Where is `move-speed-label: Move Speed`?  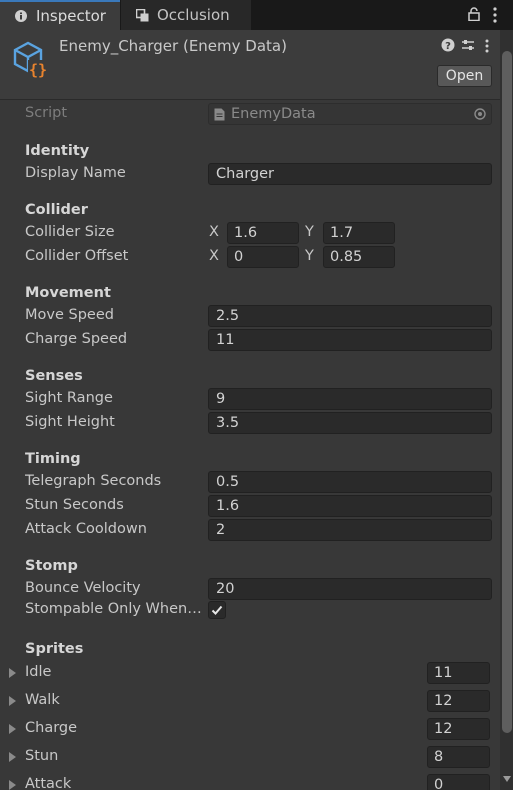
move-speed-label: Move Speed is located at coordinates (69, 315).